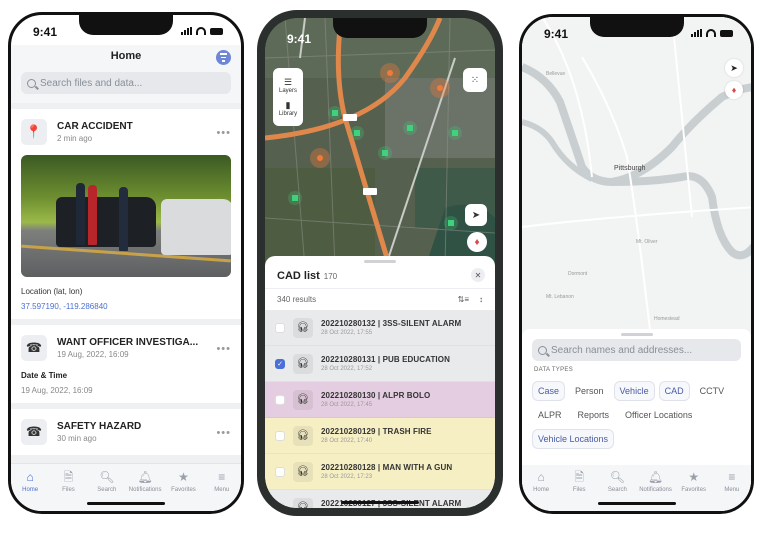 The width and height of the screenshot is (768, 534). Describe the element at coordinates (376, 395) in the screenshot. I see `cad-title: 202210280130 | ALPR BOLO` at that location.